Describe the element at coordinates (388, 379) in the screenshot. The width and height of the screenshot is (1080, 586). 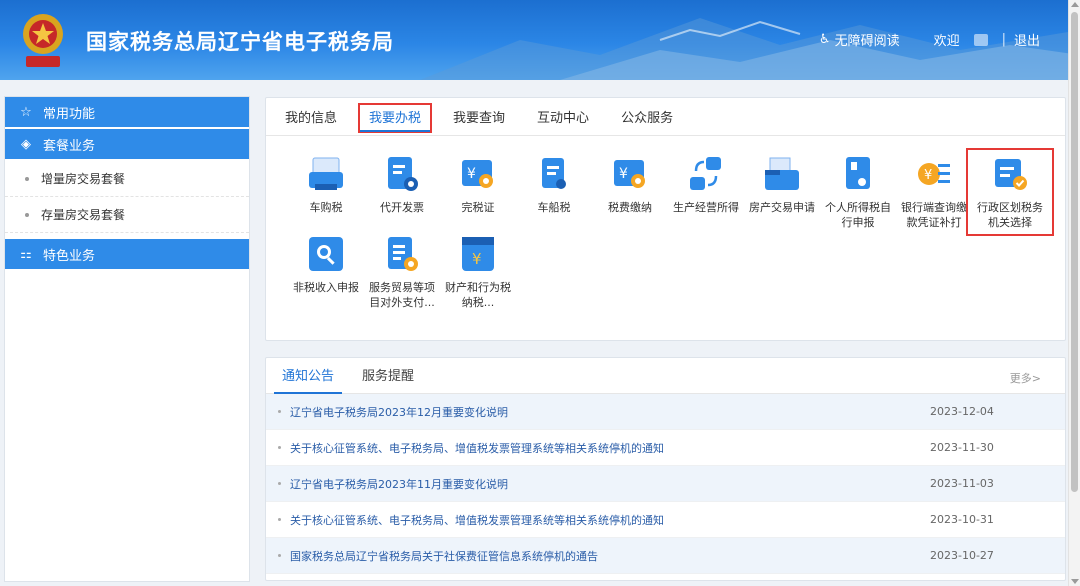
I see `tab-service-reminders: 服务提醒` at that location.